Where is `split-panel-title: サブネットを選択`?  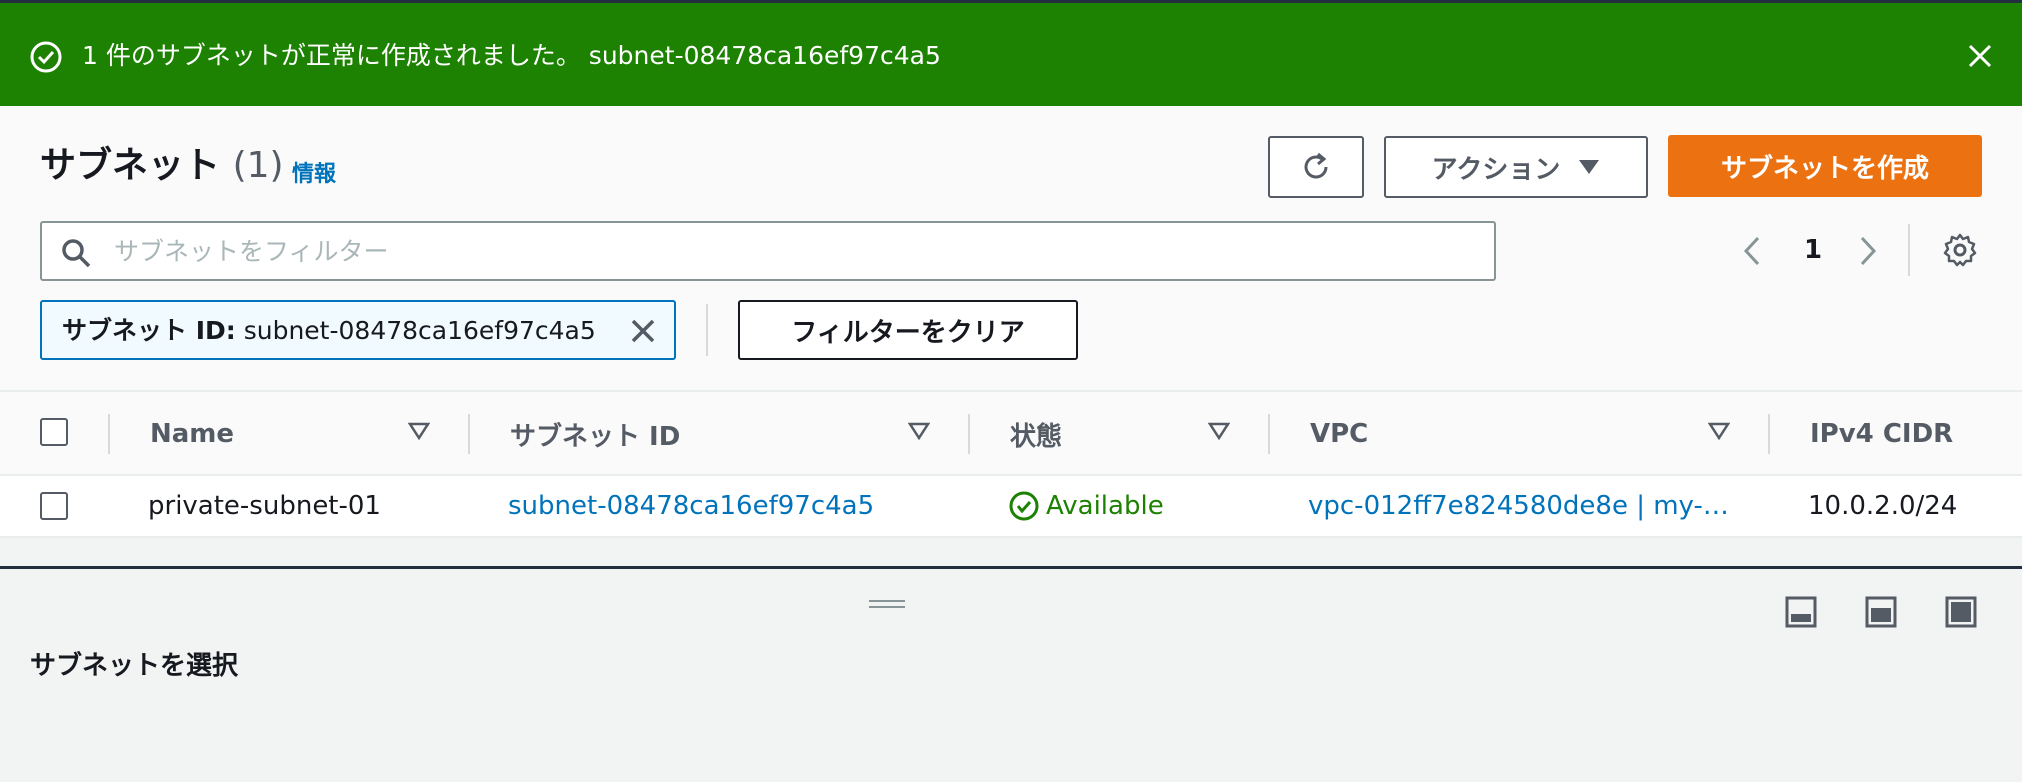 split-panel-title: サブネットを選択 is located at coordinates (134, 666).